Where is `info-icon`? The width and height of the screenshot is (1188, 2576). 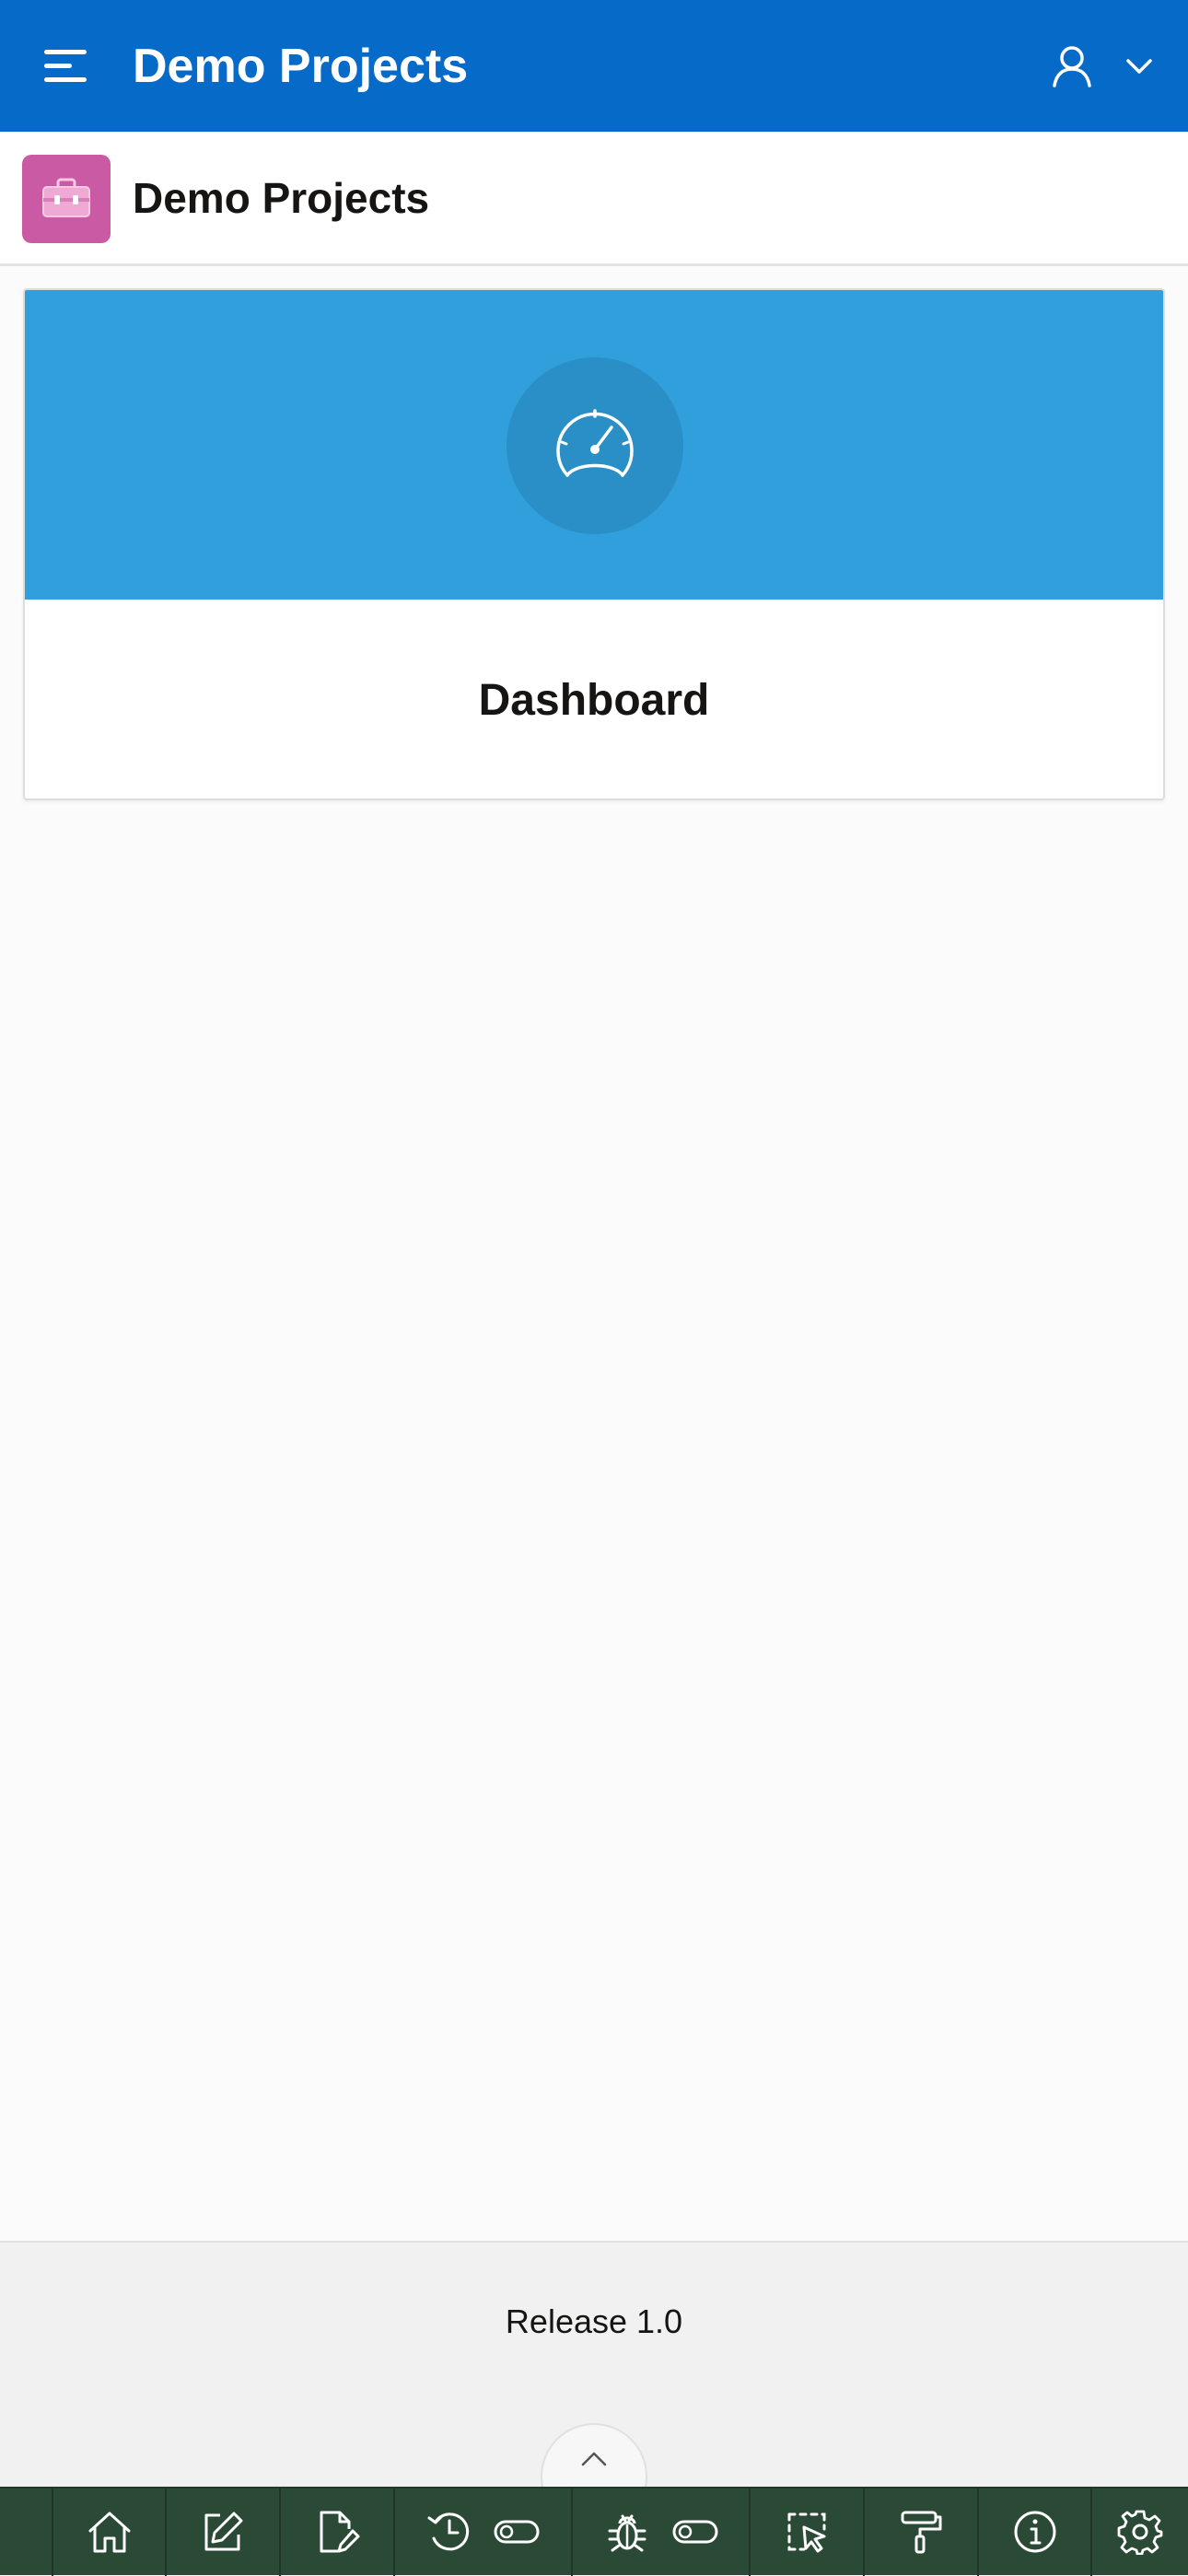 info-icon is located at coordinates (1035, 2532).